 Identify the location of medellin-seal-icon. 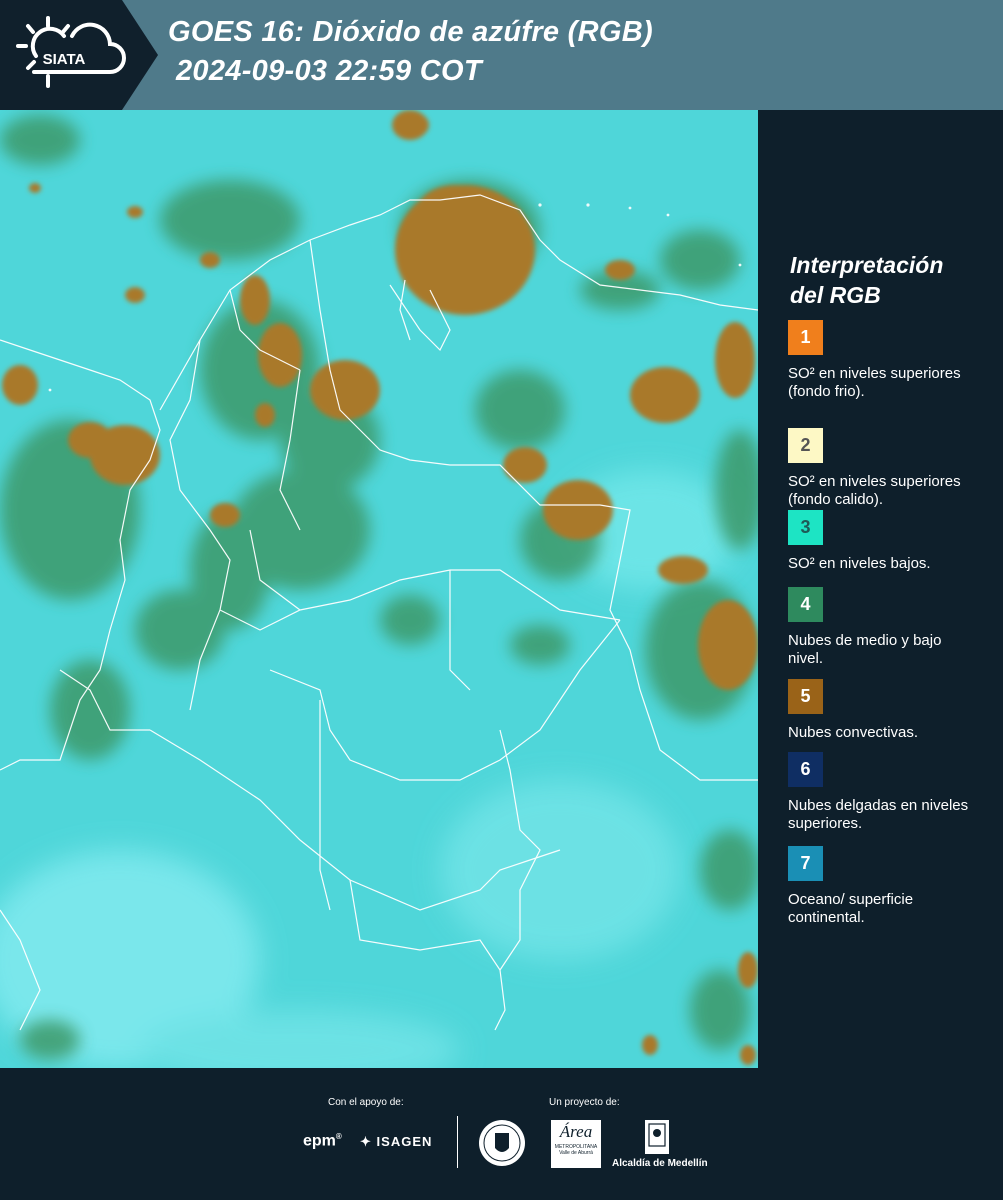
(502, 1143).